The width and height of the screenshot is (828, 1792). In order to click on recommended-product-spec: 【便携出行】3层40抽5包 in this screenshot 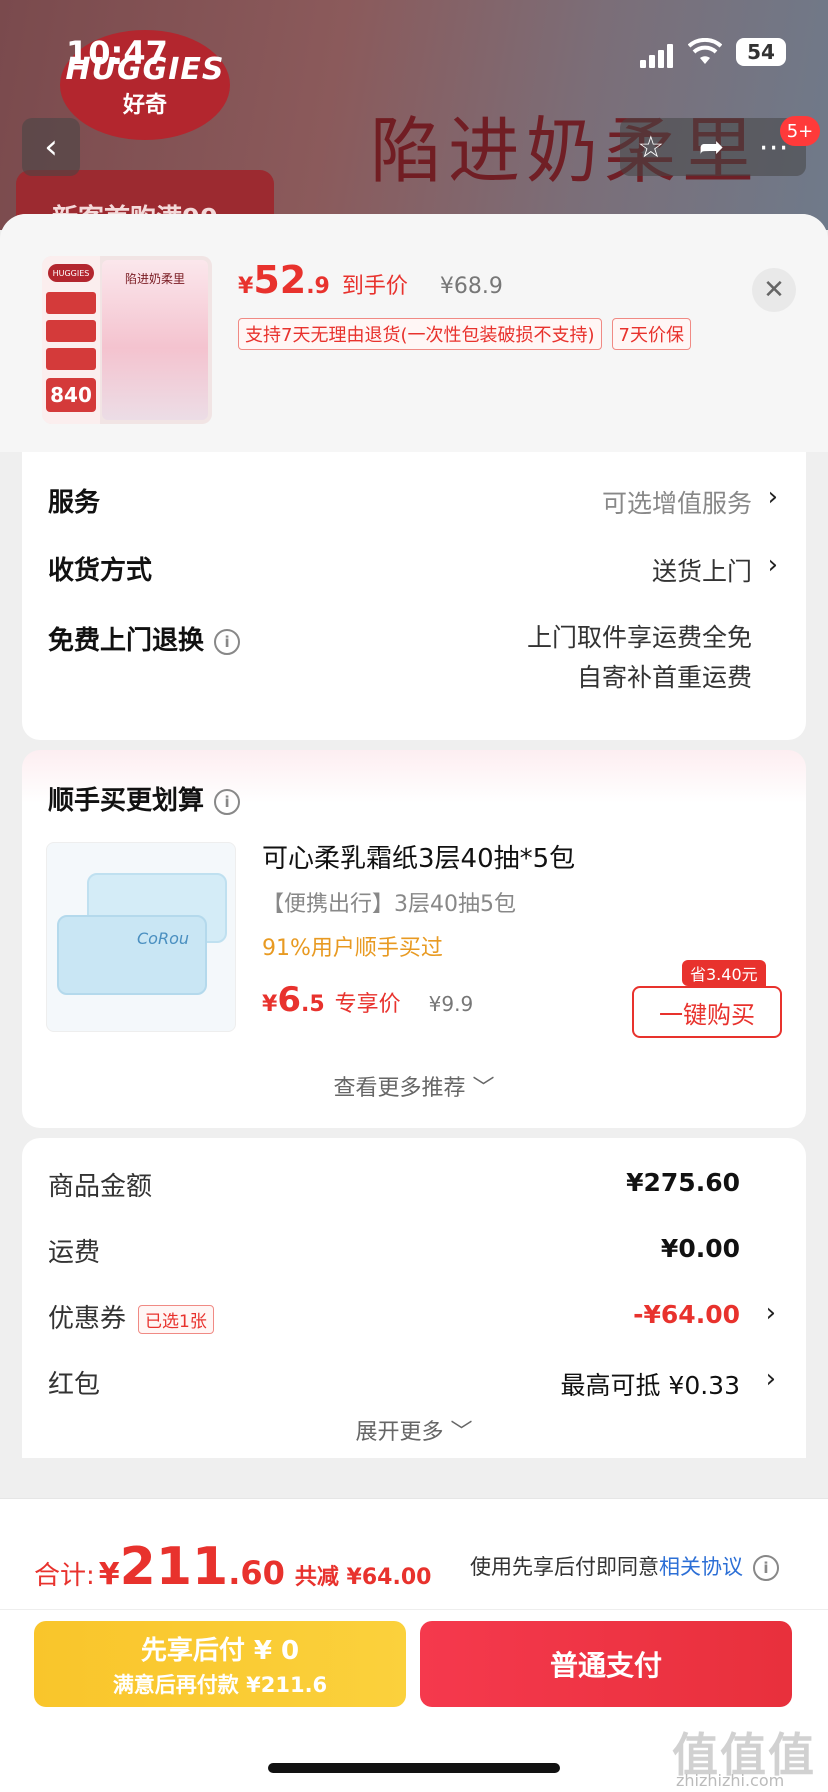, I will do `click(389, 904)`.